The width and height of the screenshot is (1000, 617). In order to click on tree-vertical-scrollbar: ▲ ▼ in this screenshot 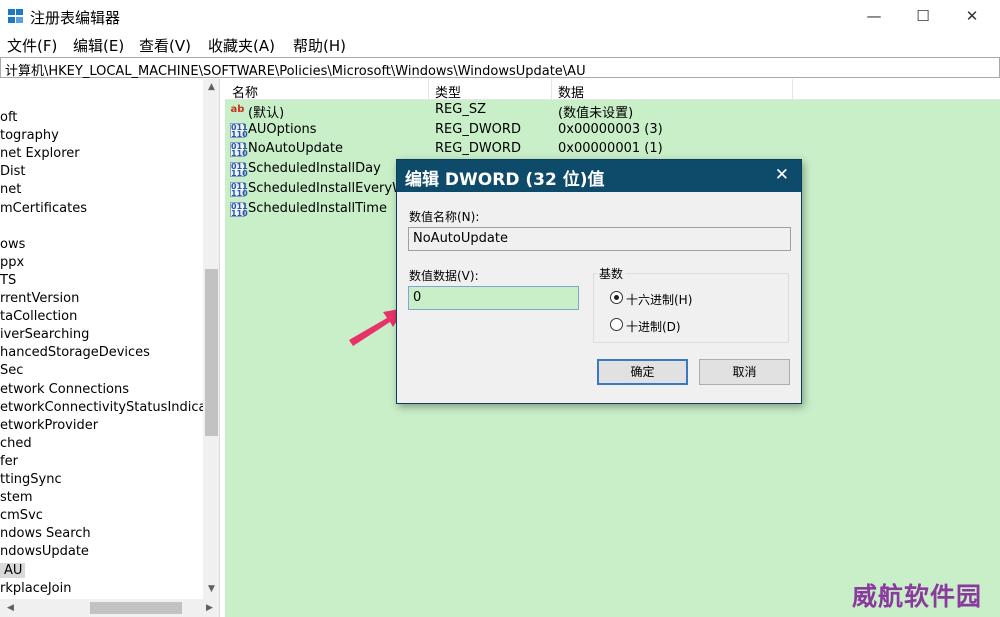, I will do `click(211, 339)`.